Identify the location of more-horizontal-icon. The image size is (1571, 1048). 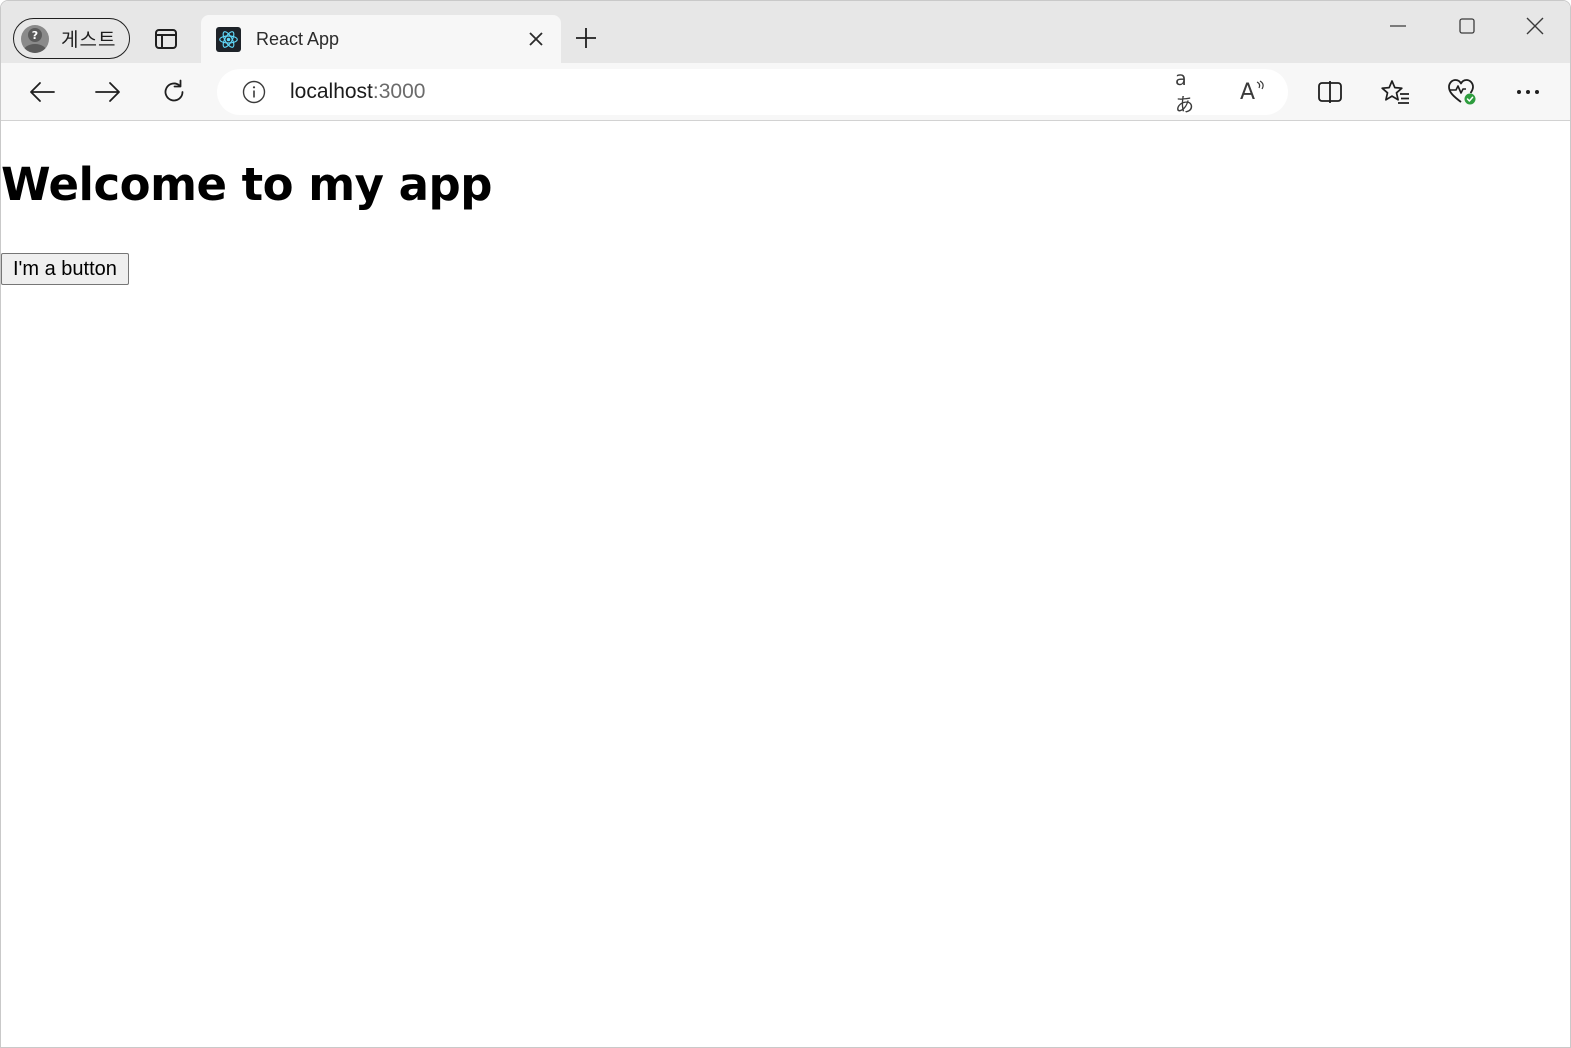
(1528, 92).